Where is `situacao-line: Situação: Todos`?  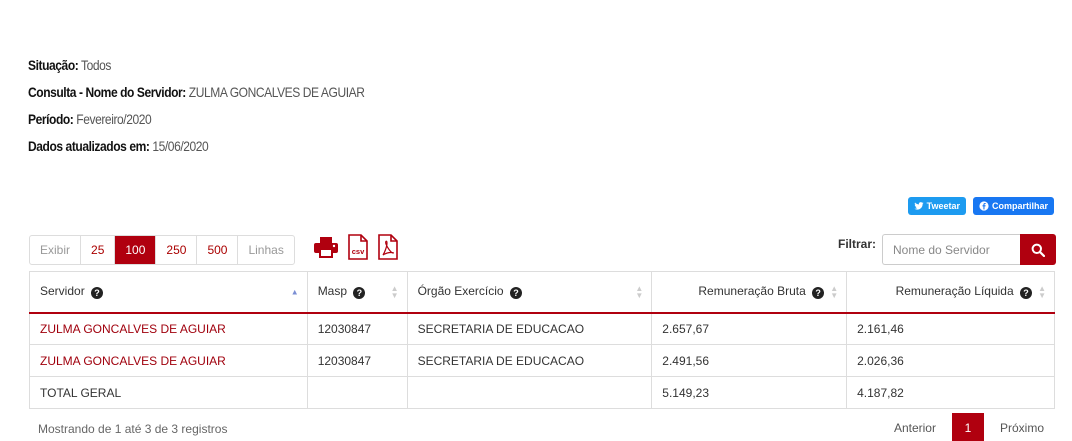 situacao-line: Situação: Todos is located at coordinates (196, 65).